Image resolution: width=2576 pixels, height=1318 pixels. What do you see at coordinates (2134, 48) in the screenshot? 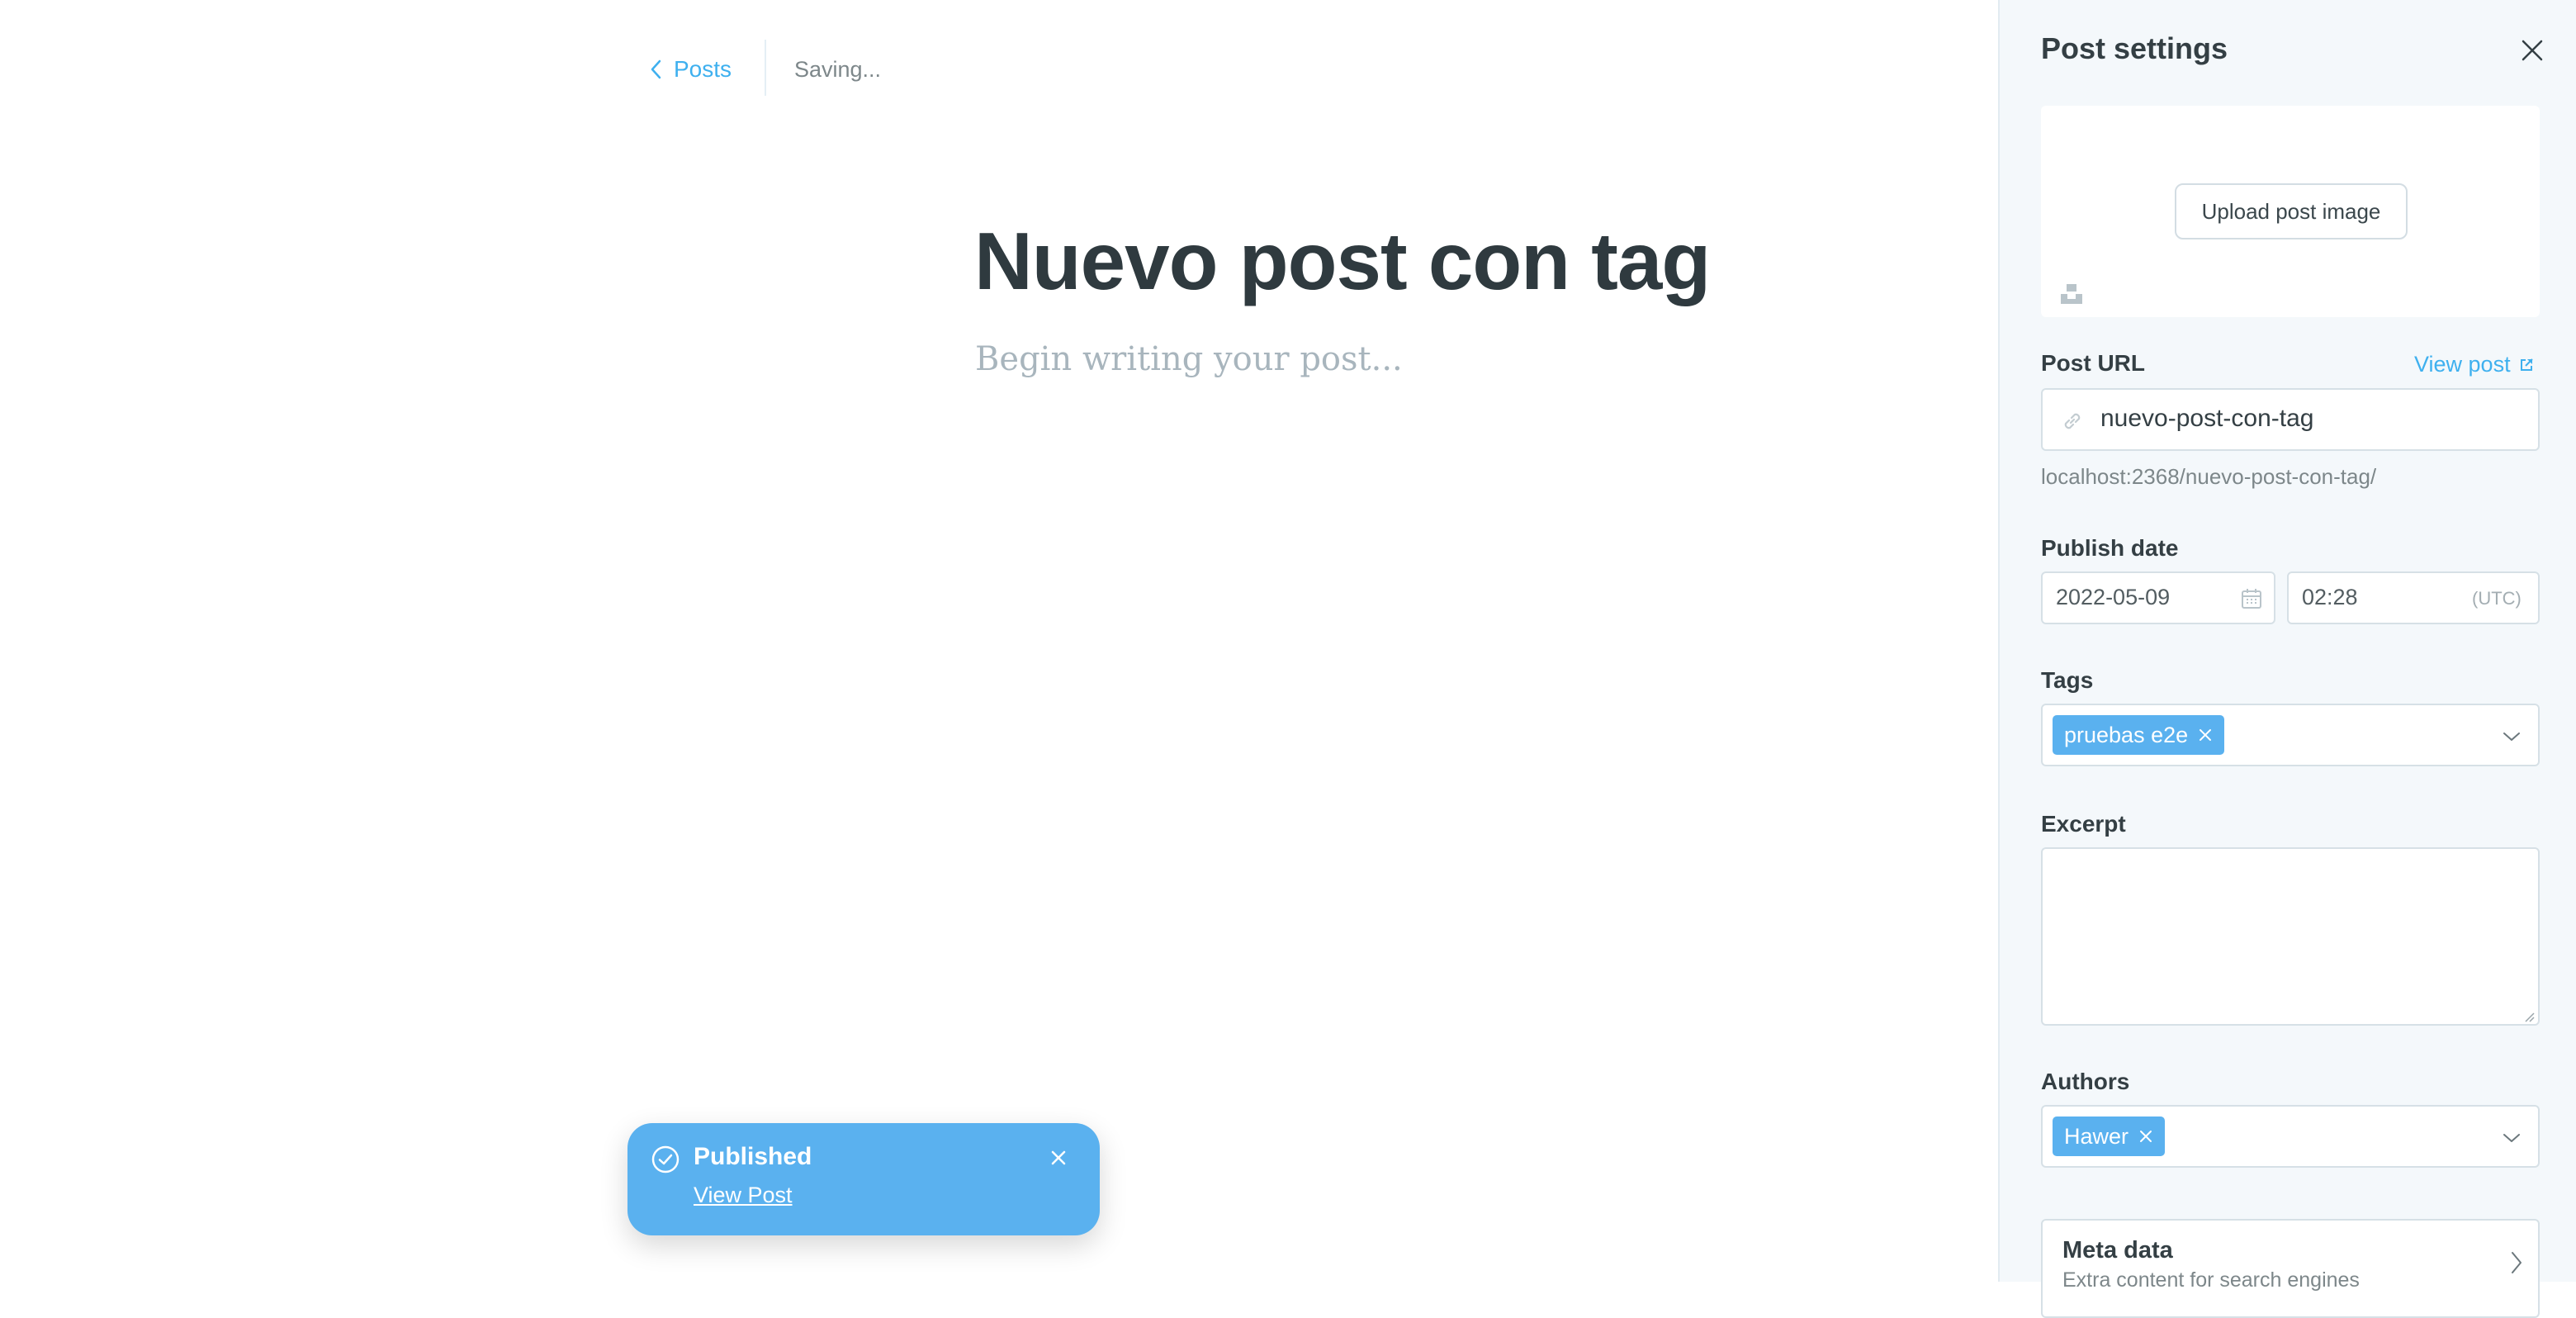
I see `panel-title: Post settings` at bounding box center [2134, 48].